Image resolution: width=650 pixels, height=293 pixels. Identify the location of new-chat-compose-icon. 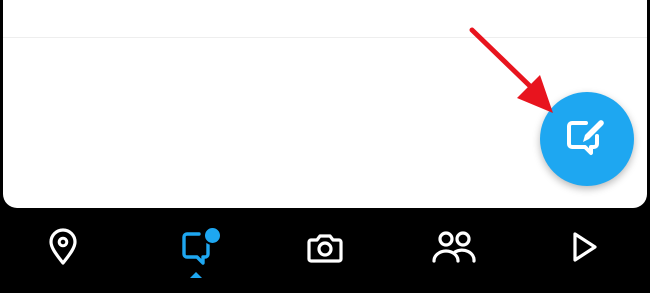
(585, 137).